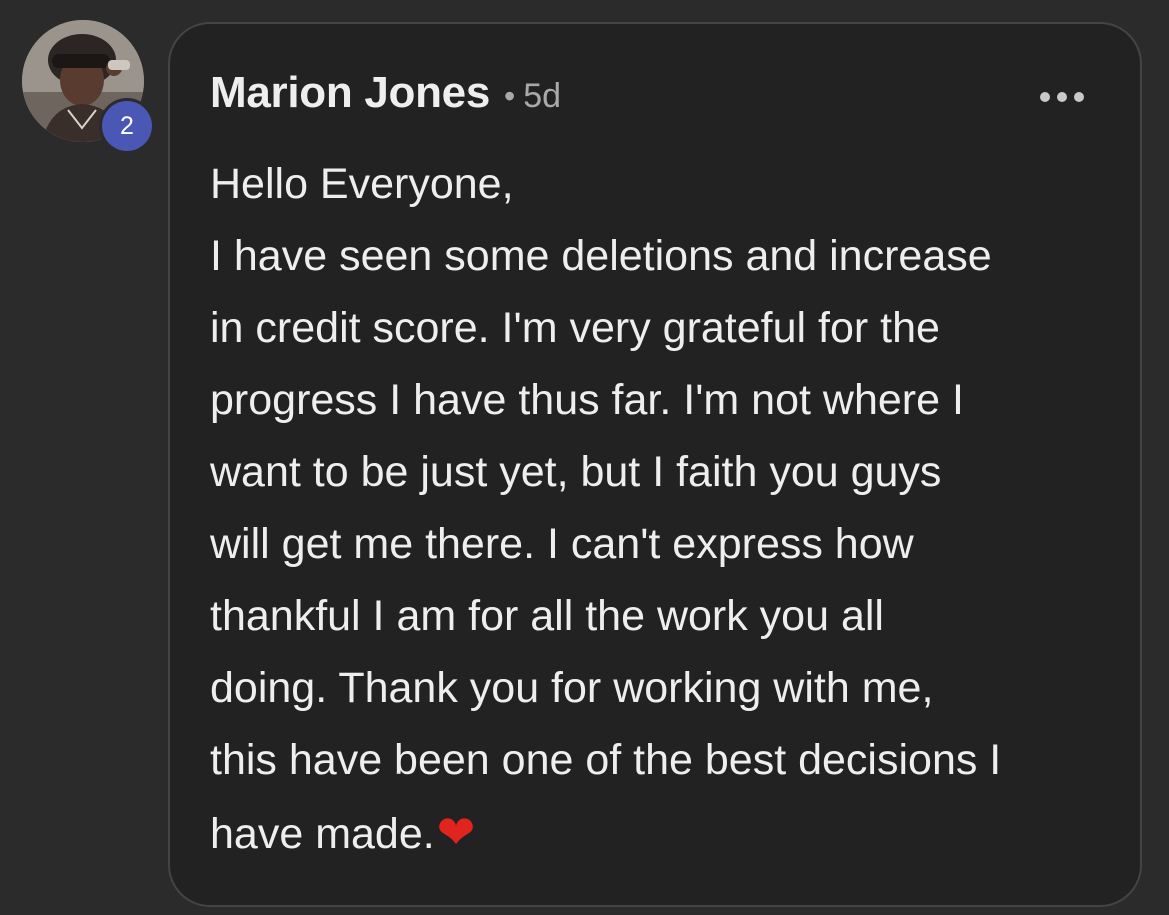  I want to click on comment-header: Marion Jones • 5d, so click(385, 93).